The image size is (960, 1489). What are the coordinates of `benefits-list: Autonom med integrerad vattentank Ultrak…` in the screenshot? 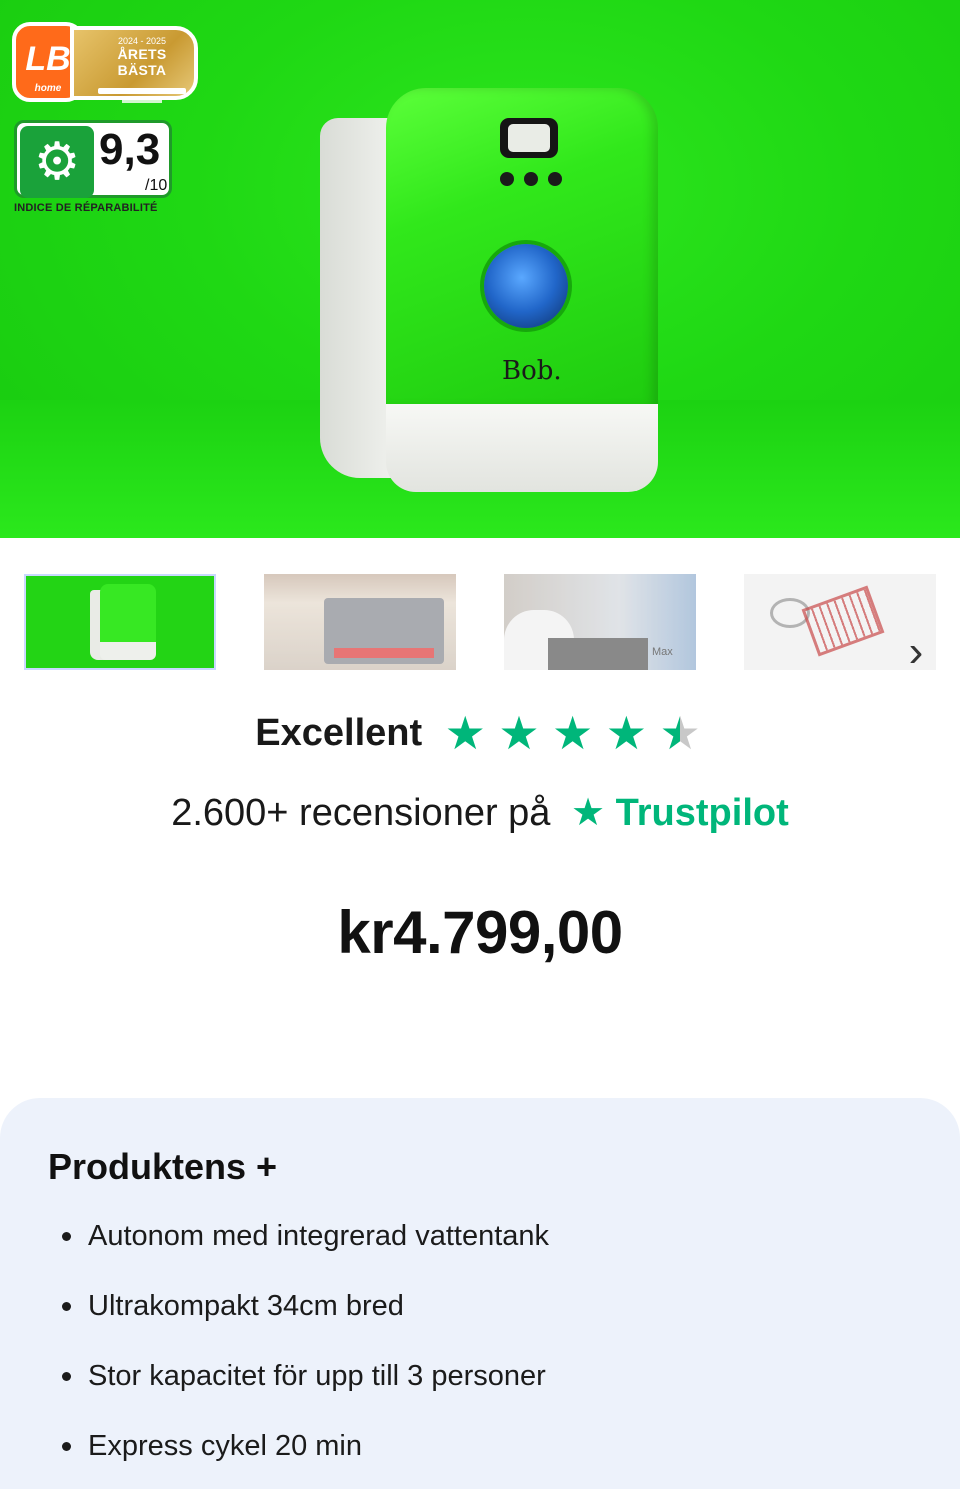 It's located at (304, 1352).